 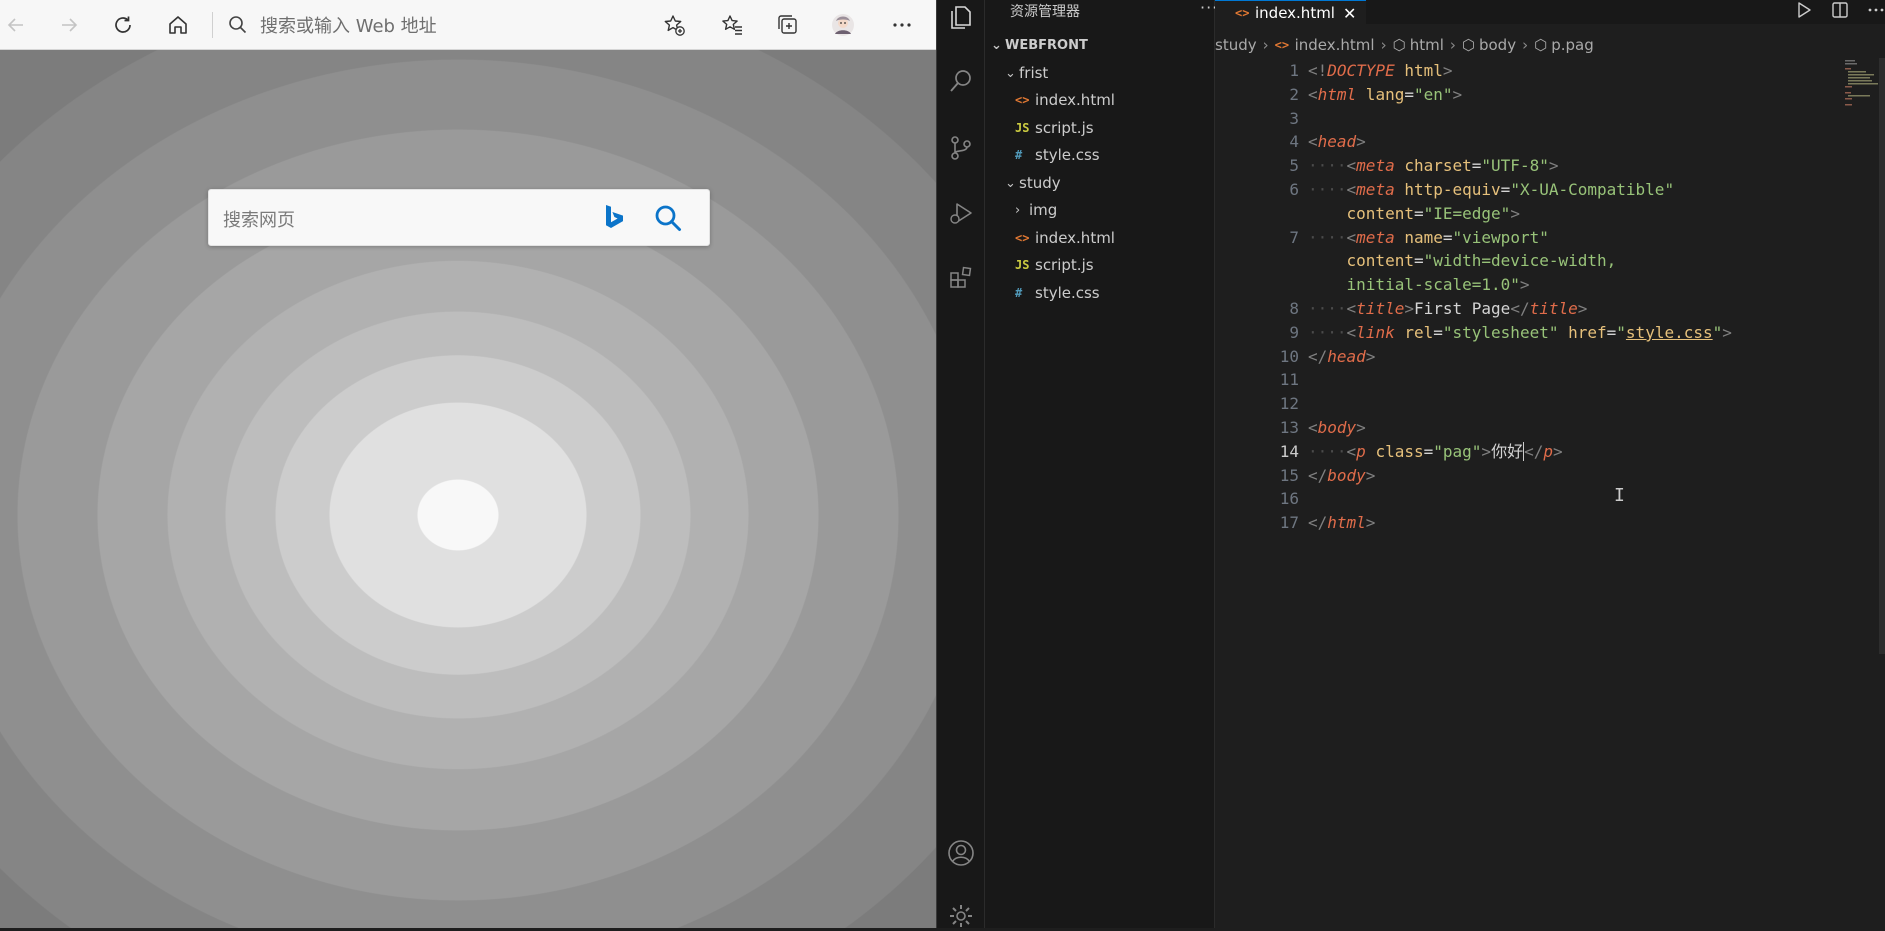 What do you see at coordinates (123, 25) in the screenshot?
I see `refresh-icon` at bounding box center [123, 25].